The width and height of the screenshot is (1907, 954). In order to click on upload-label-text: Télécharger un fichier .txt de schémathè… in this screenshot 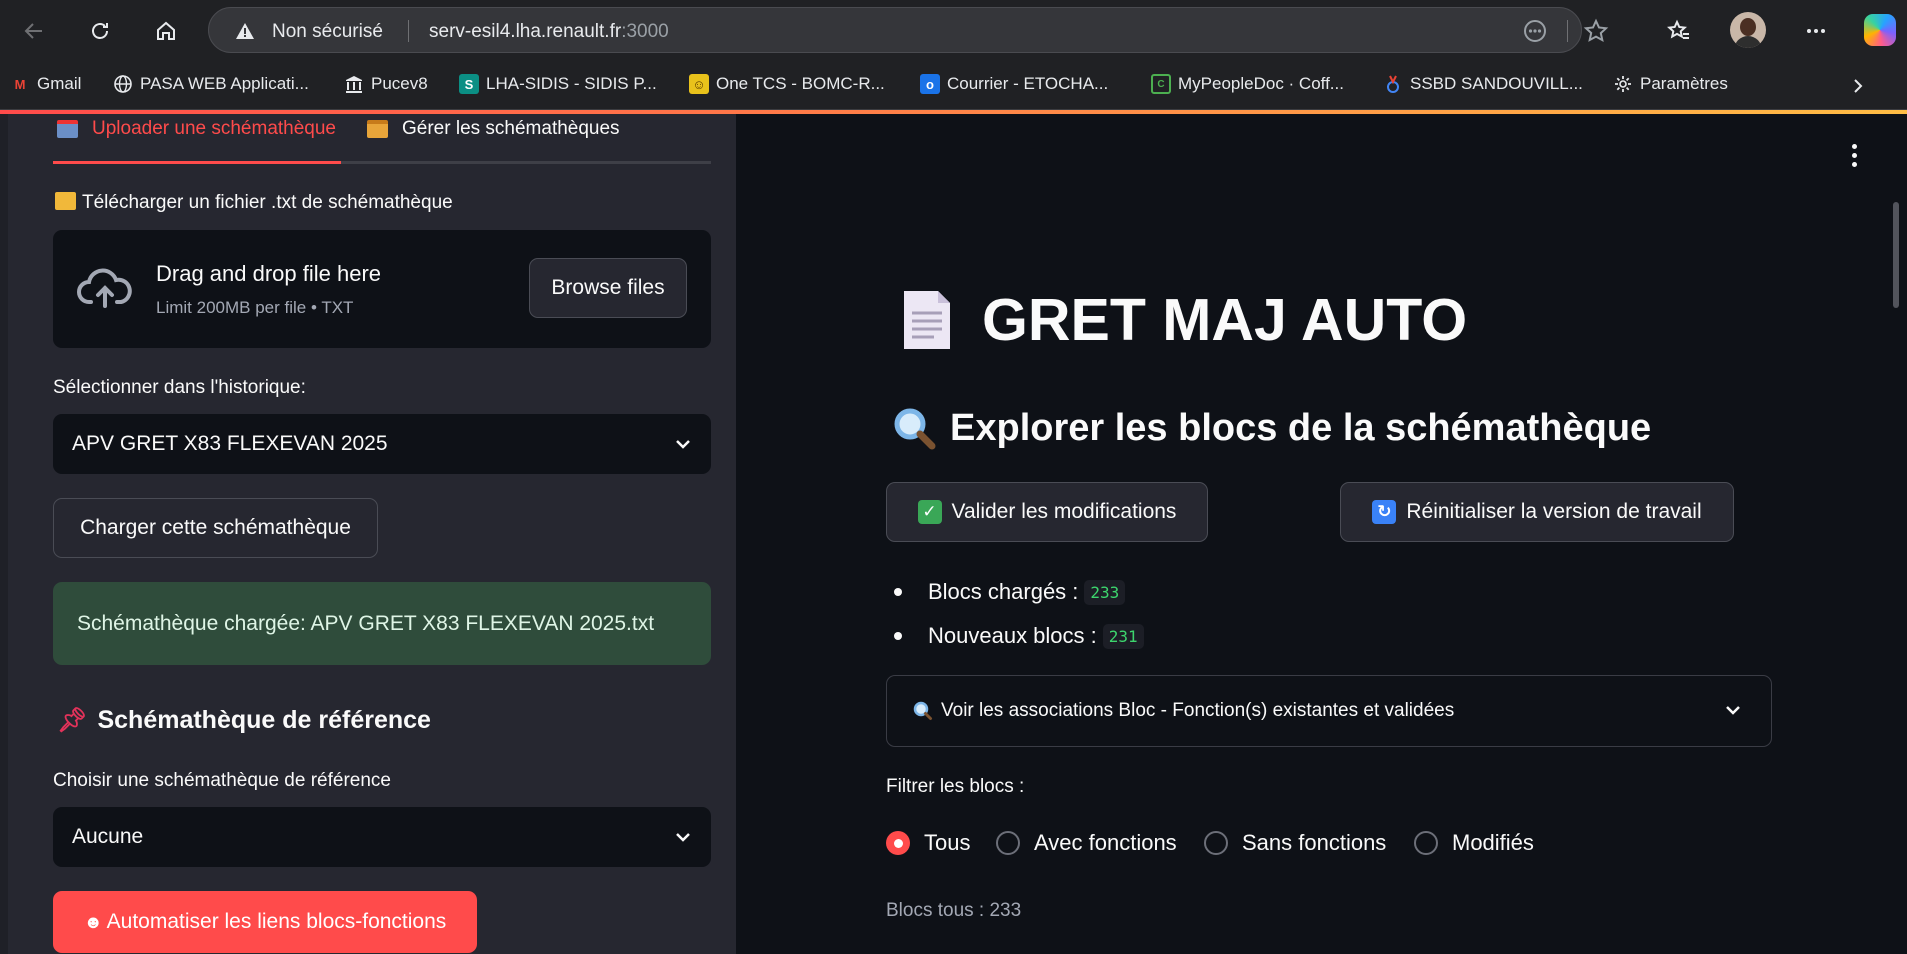, I will do `click(267, 202)`.